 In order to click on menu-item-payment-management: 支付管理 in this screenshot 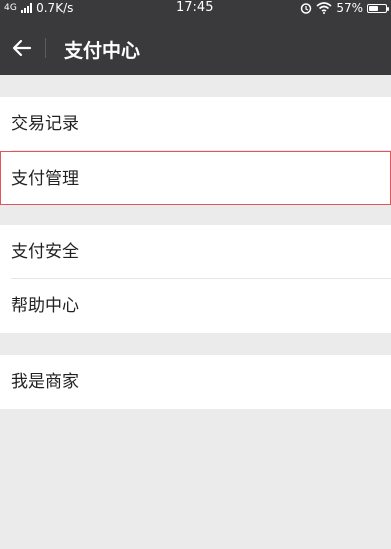, I will do `click(195, 178)`.